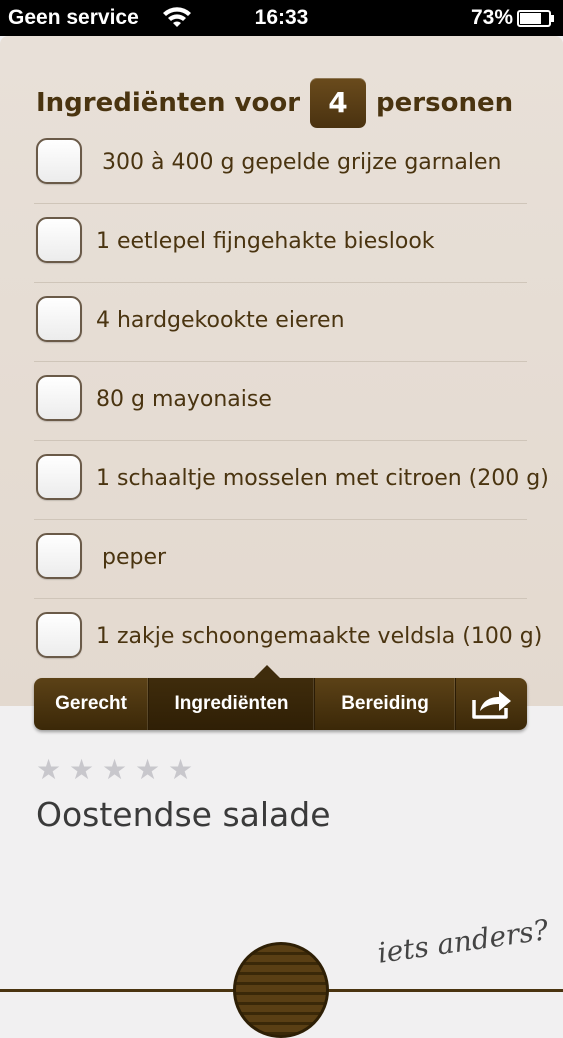  Describe the element at coordinates (281, 18) in the screenshot. I see `status-bar: Geen service 16:33 73%` at that location.